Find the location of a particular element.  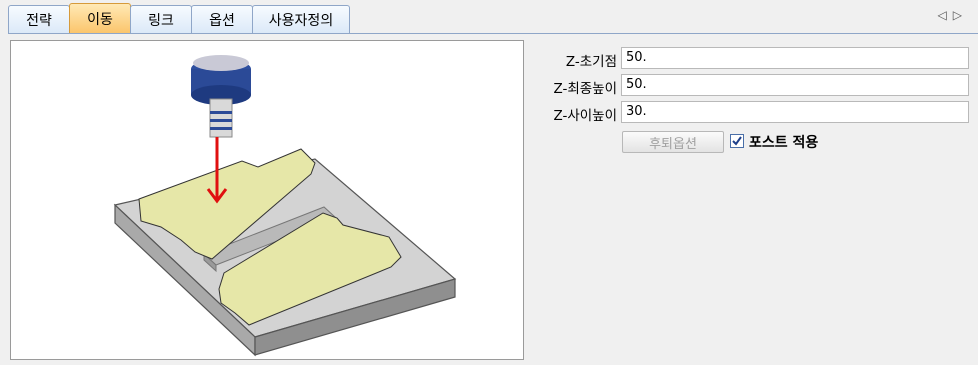

tab-bar: 전략 이동 링크 옵션 사용자정의 ◁▷ is located at coordinates (489, 17).